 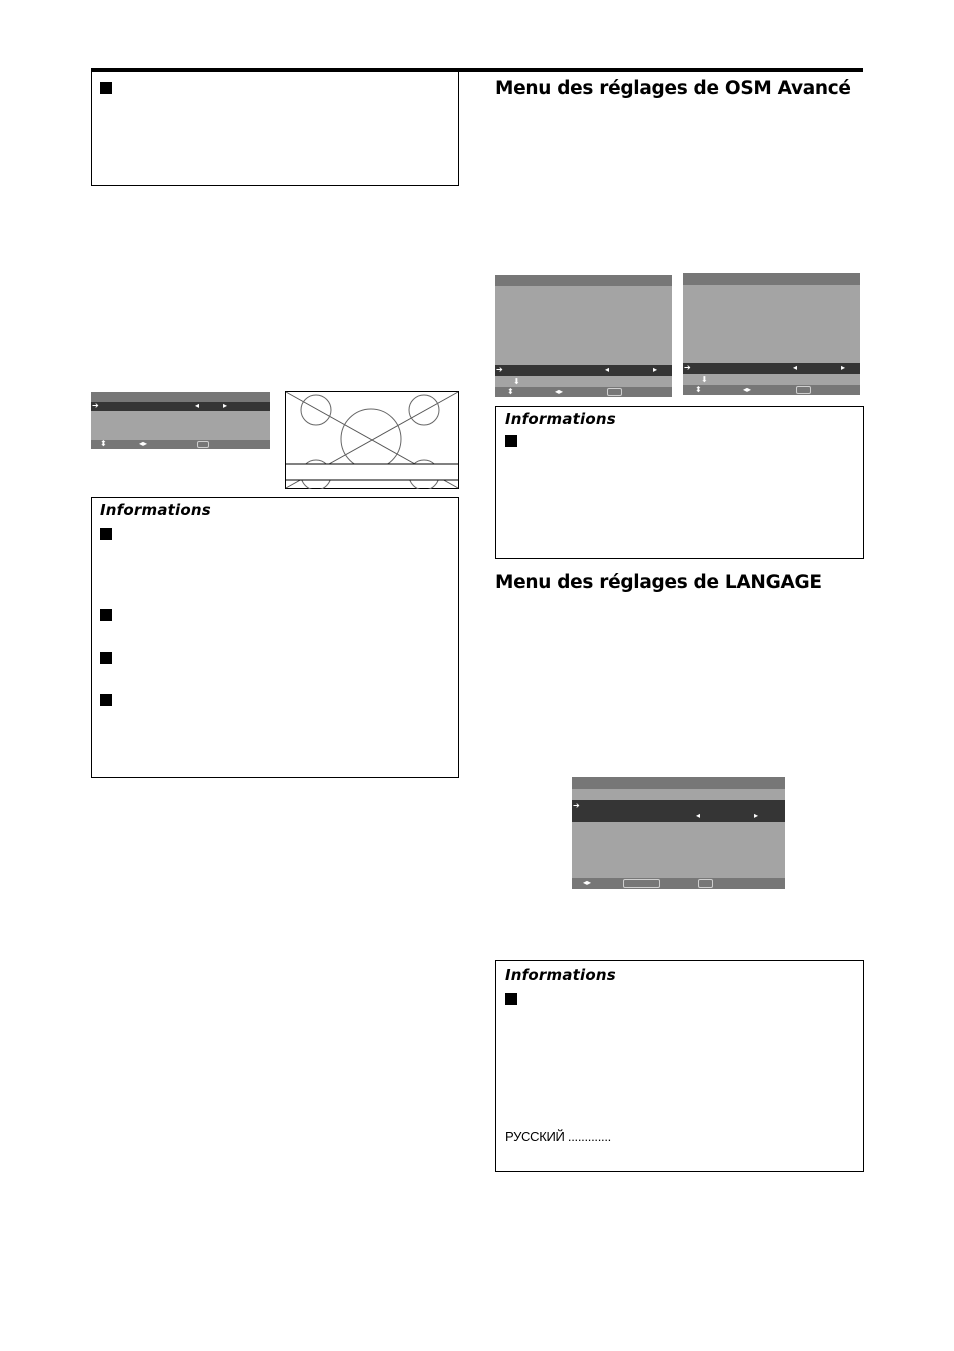 I want to click on info-box-osm-avance: Informations, so click(x=679, y=482).